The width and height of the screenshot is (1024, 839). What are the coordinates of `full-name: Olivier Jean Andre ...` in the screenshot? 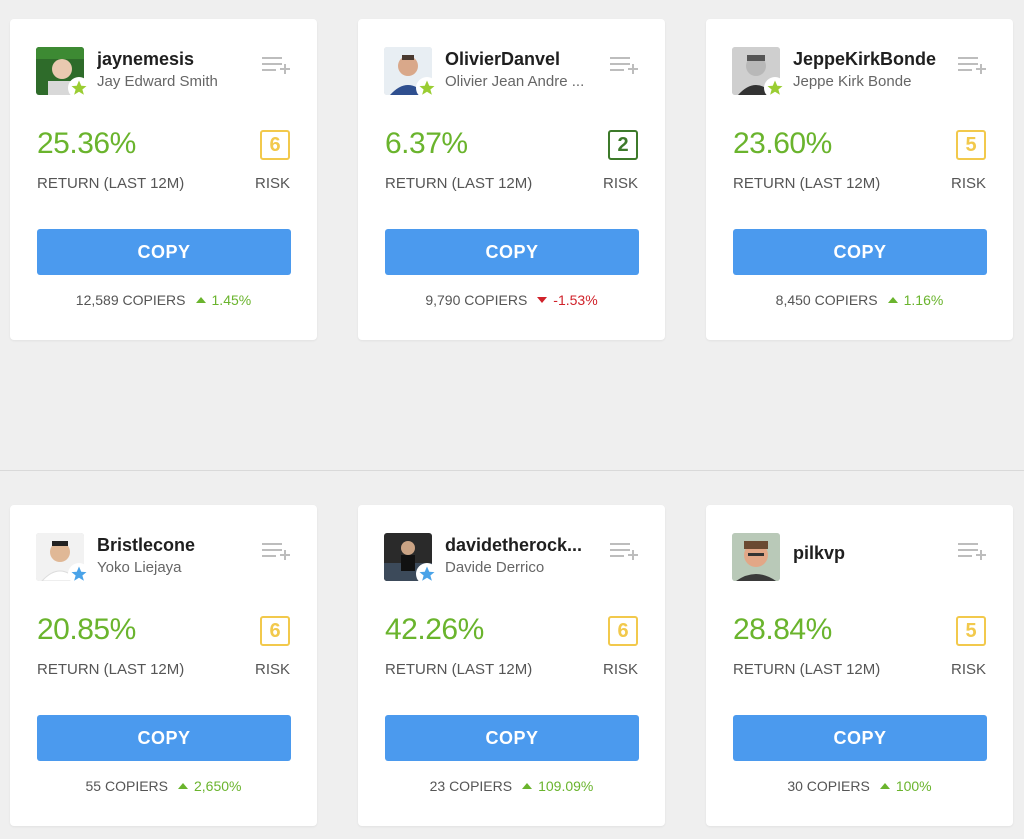 It's located at (515, 81).